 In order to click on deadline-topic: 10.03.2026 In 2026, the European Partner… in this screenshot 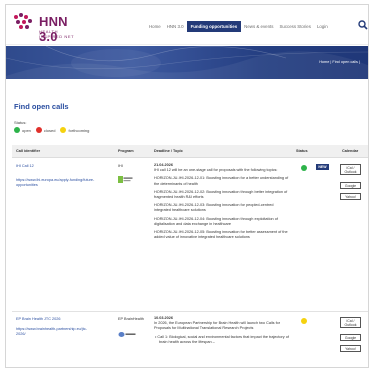, I will do `click(221, 330)`.